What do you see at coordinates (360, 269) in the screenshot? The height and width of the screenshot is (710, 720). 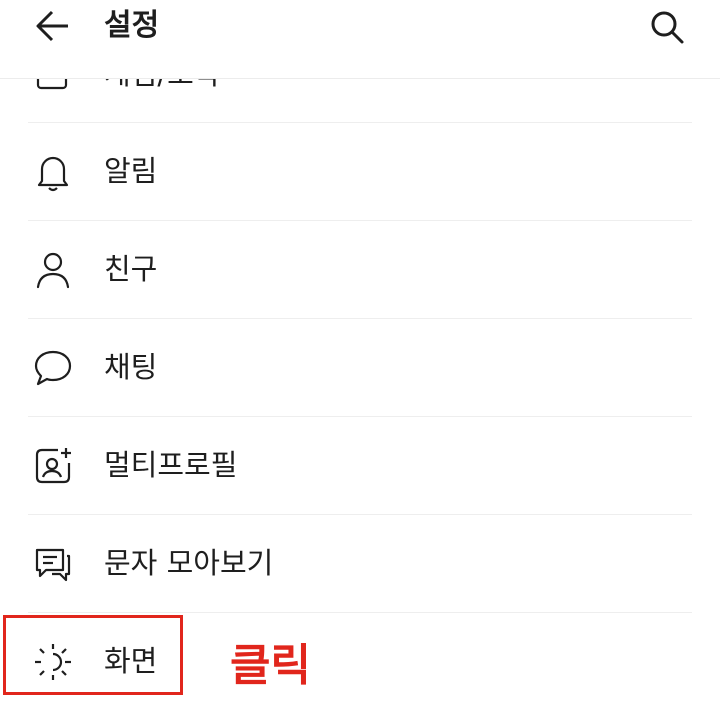 I see `list-item-friends: 친구` at bounding box center [360, 269].